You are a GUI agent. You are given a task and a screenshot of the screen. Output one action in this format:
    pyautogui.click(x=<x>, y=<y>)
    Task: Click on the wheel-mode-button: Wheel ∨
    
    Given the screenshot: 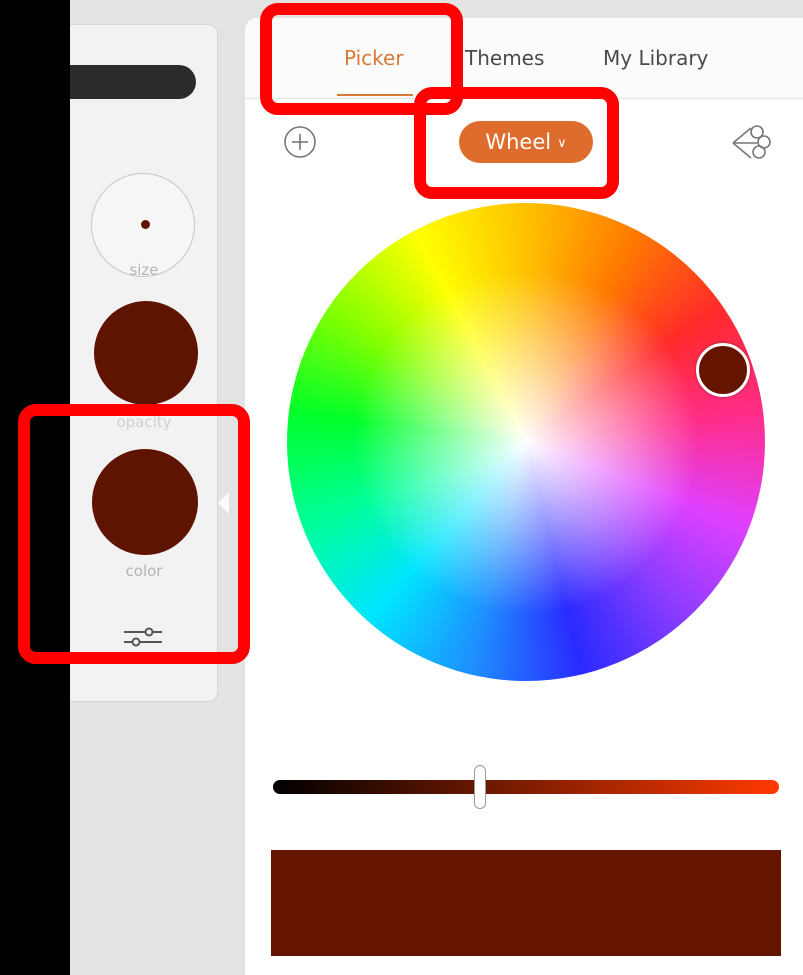 What is the action you would take?
    pyautogui.click(x=526, y=142)
    